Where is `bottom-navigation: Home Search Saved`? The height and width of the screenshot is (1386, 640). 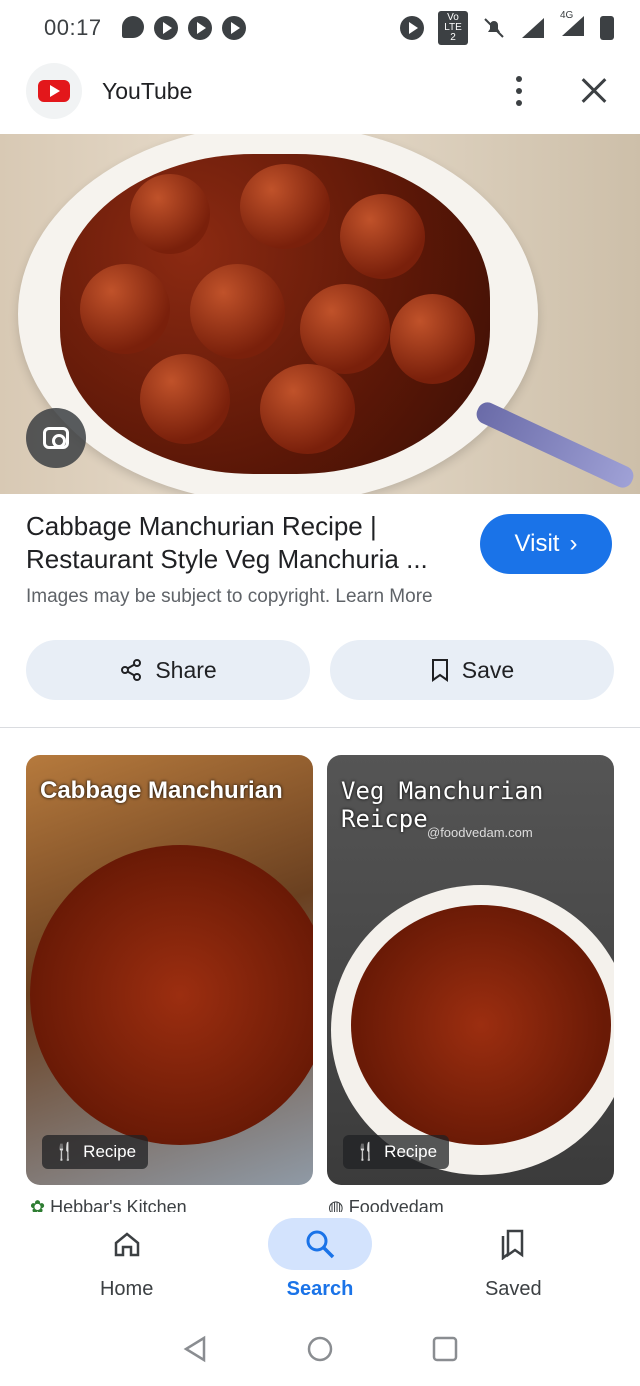 bottom-navigation: Home Search Saved is located at coordinates (320, 1262).